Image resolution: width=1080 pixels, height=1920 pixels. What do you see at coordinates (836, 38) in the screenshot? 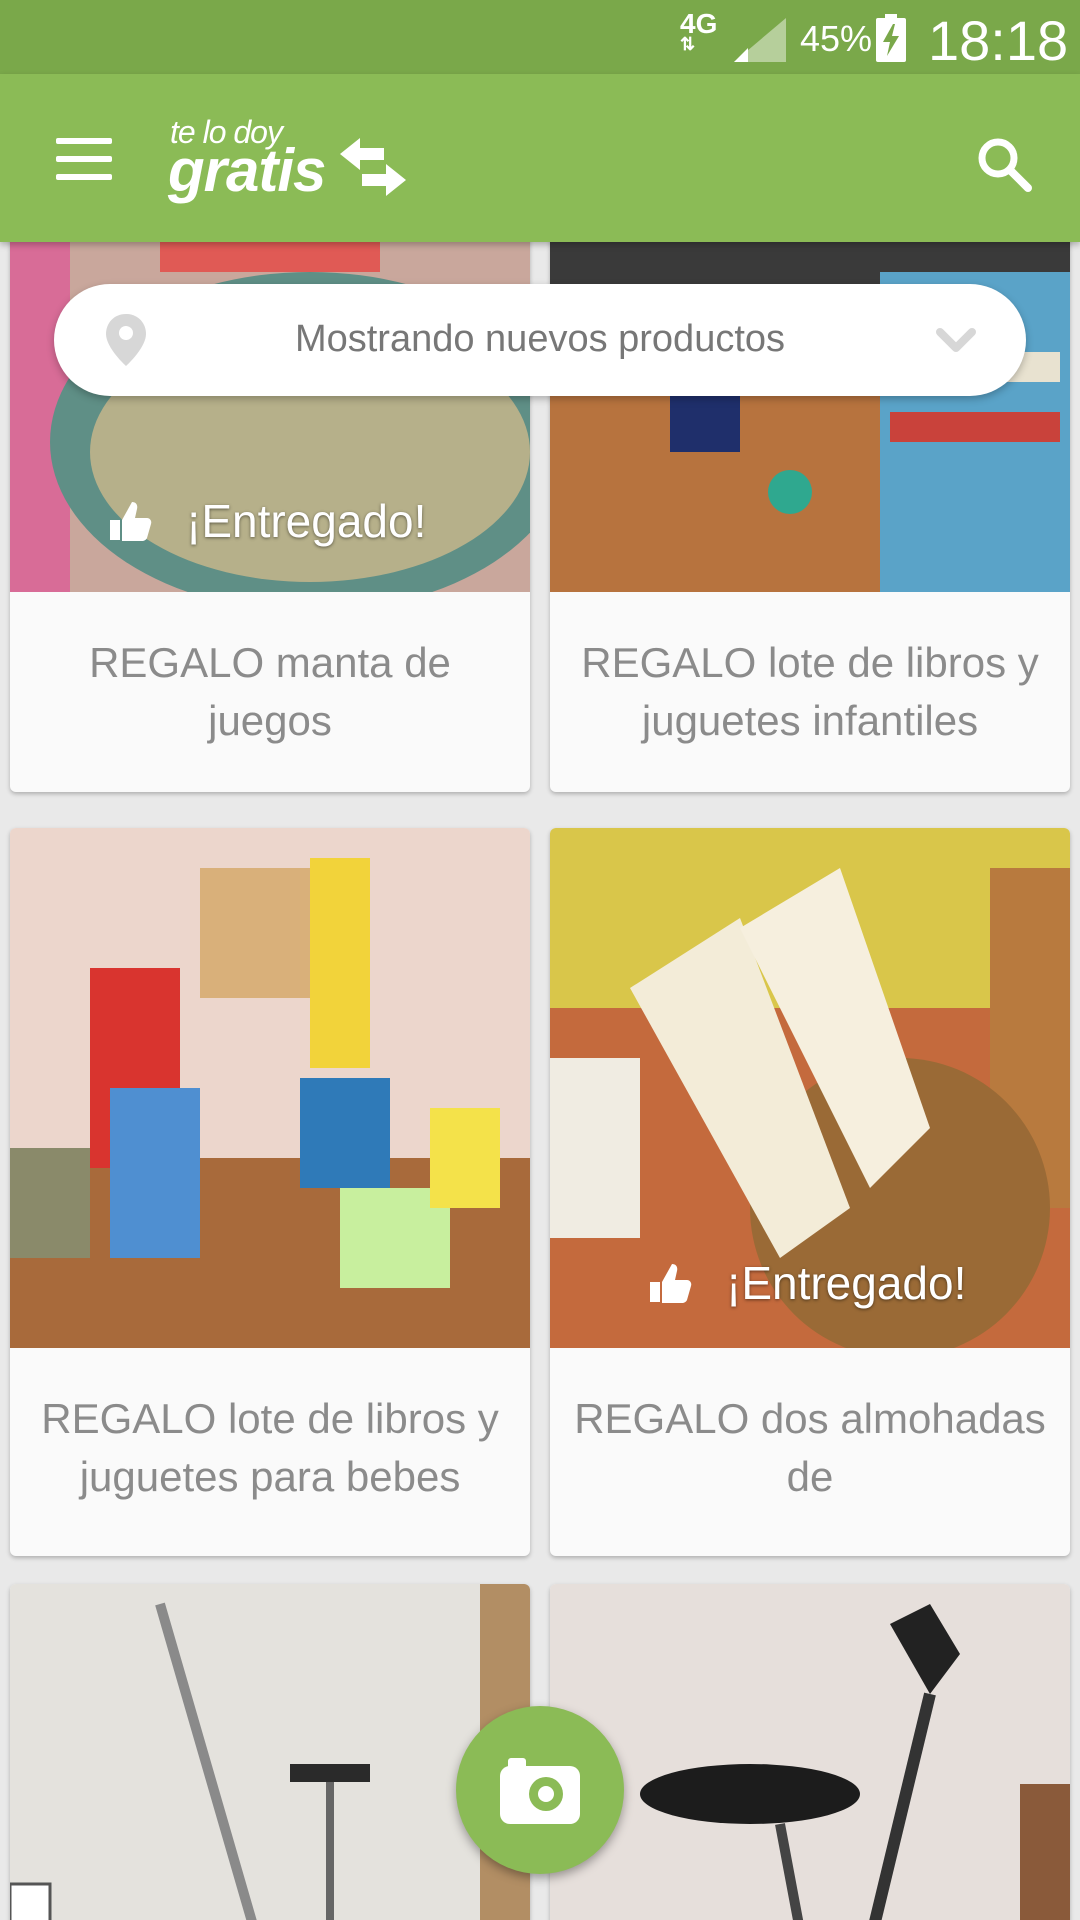
I see `battery-percent: 45%` at bounding box center [836, 38].